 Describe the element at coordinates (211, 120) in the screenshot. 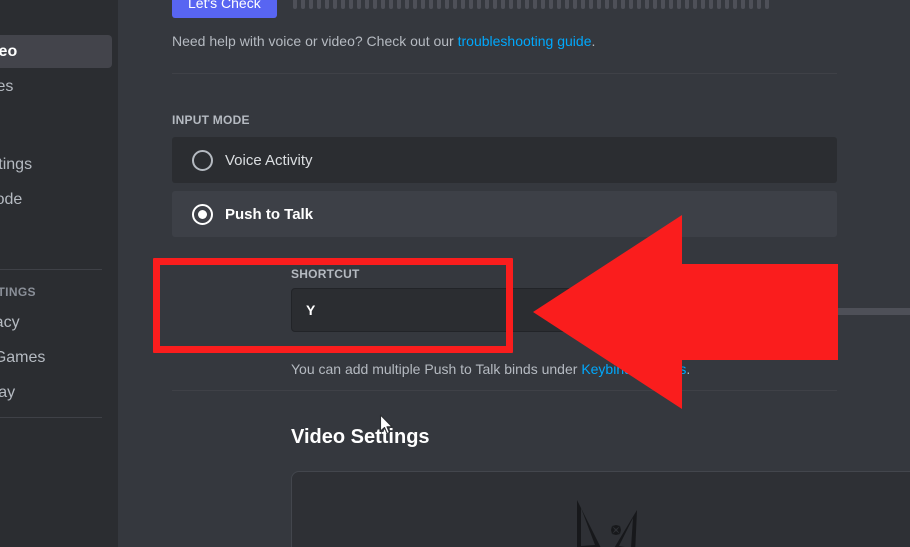

I see `input-mode-label: INPUT MODE` at that location.